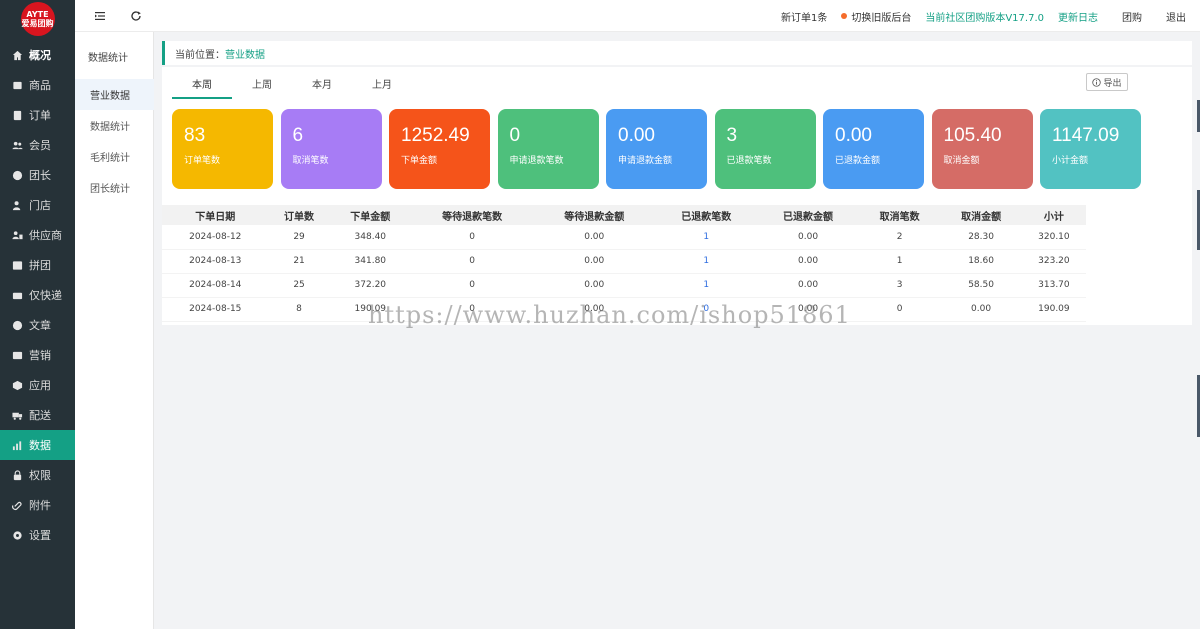 Image resolution: width=1200 pixels, height=629 pixels. What do you see at coordinates (114, 94) in the screenshot?
I see `subnav-item-1: 营业数据` at bounding box center [114, 94].